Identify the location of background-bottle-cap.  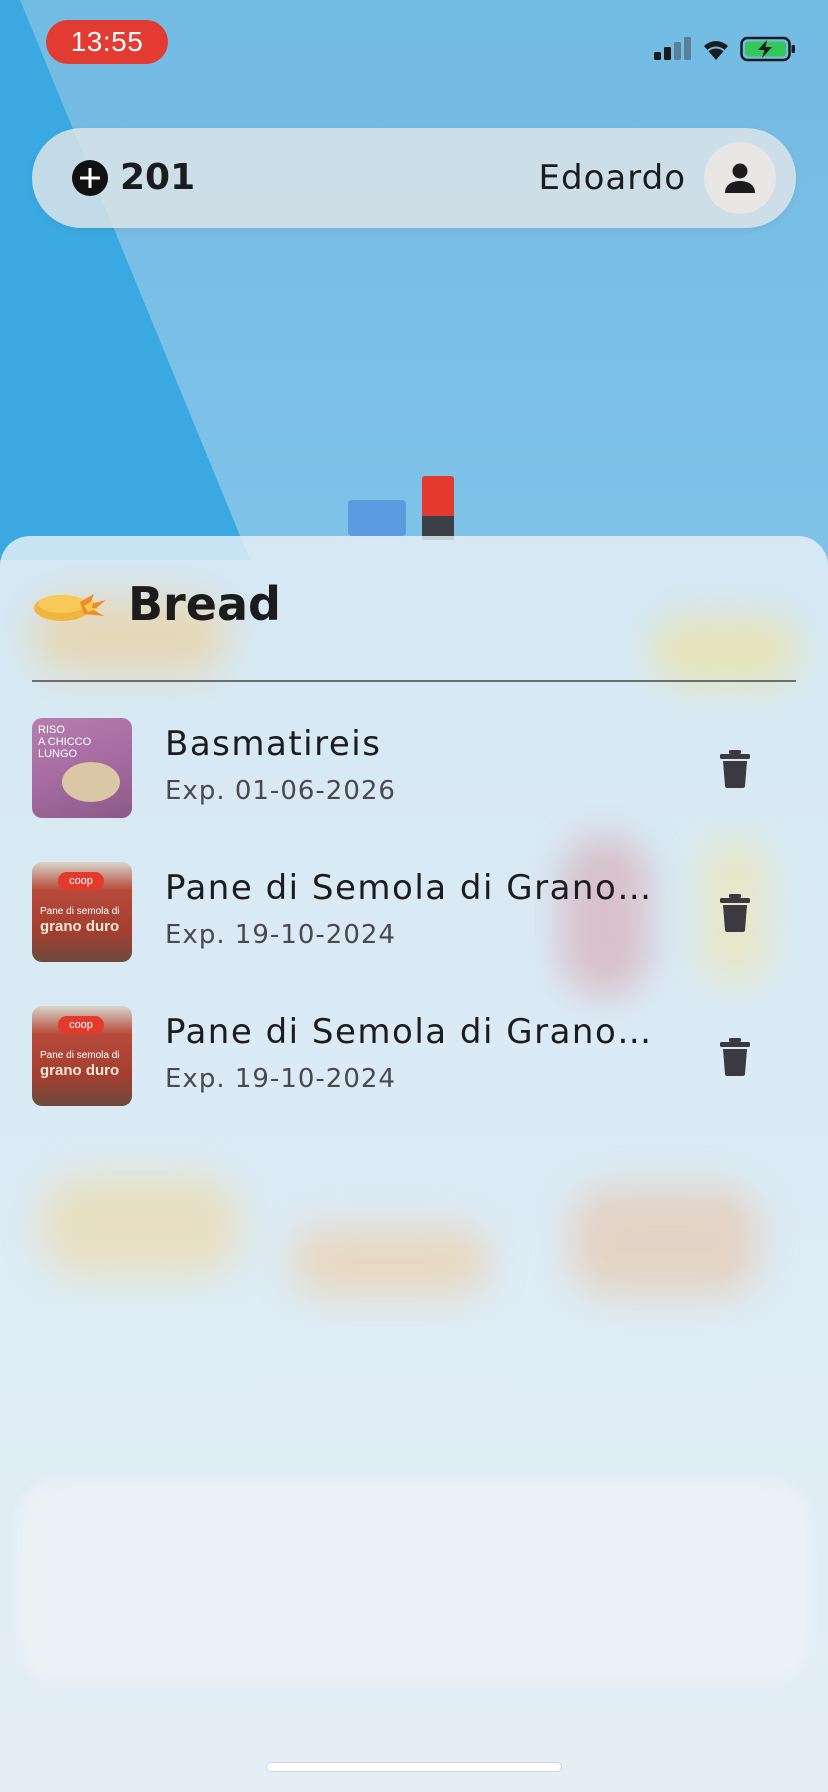
(377, 518).